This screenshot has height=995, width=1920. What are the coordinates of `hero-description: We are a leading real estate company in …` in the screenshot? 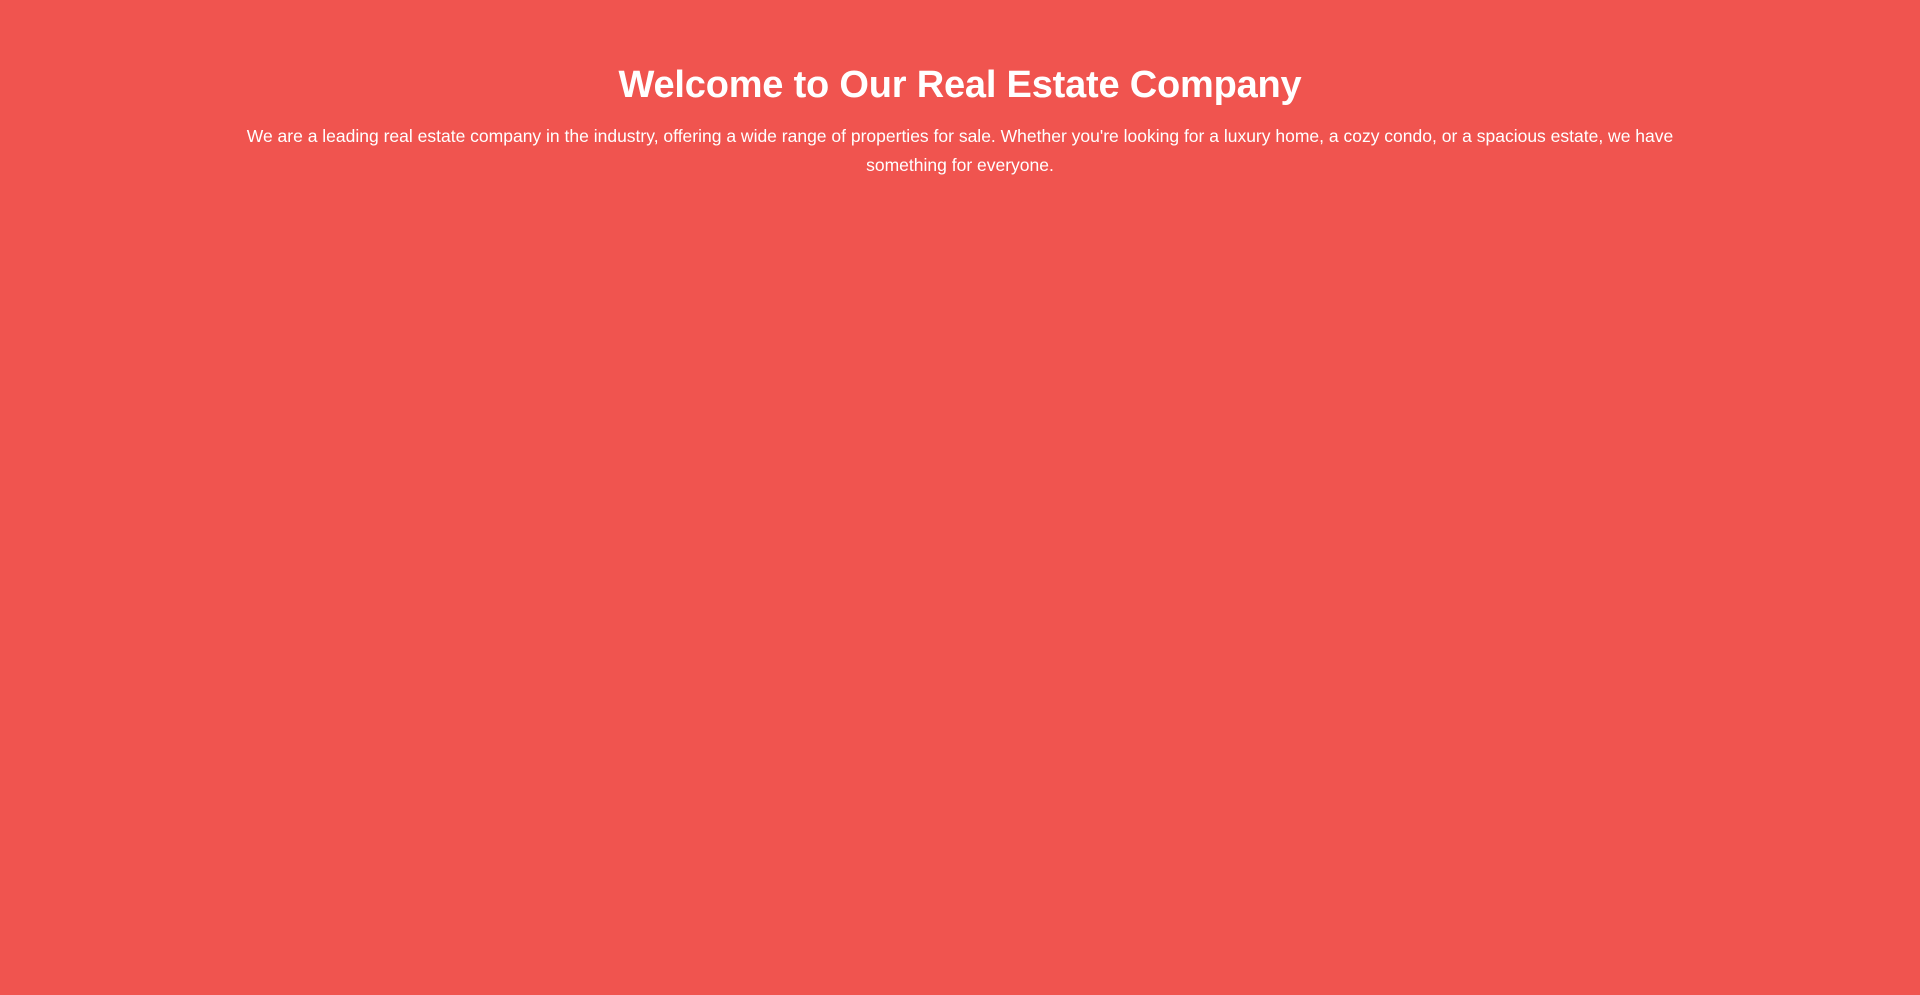 It's located at (960, 150).